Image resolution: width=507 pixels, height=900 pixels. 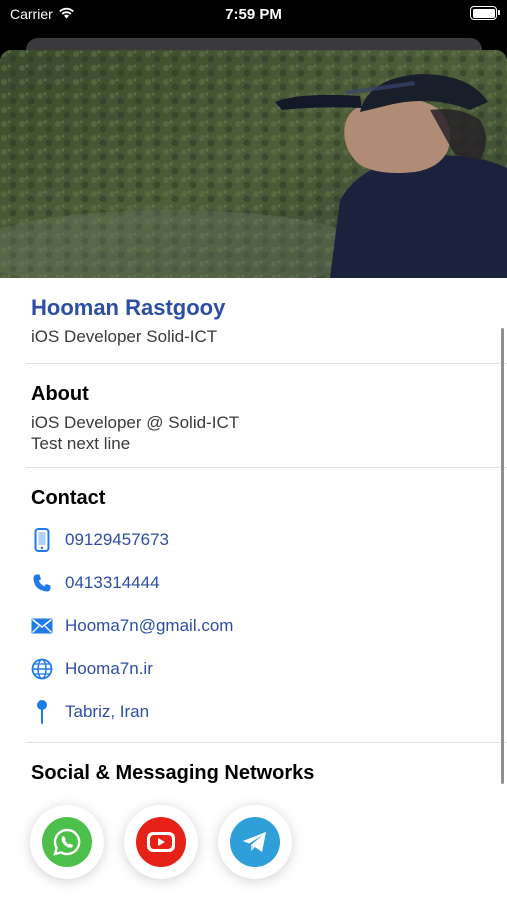 I want to click on contact-item-phone: 0413314444, so click(x=269, y=582).